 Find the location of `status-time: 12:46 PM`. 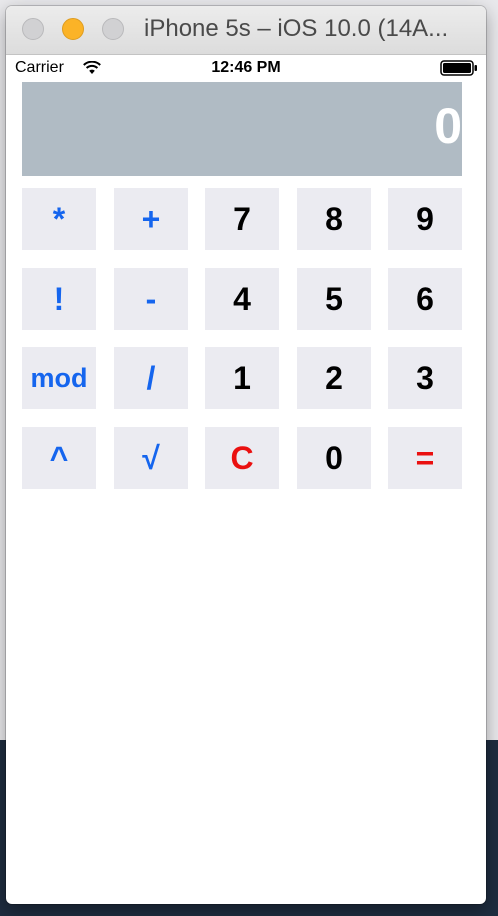

status-time: 12:46 PM is located at coordinates (246, 67).